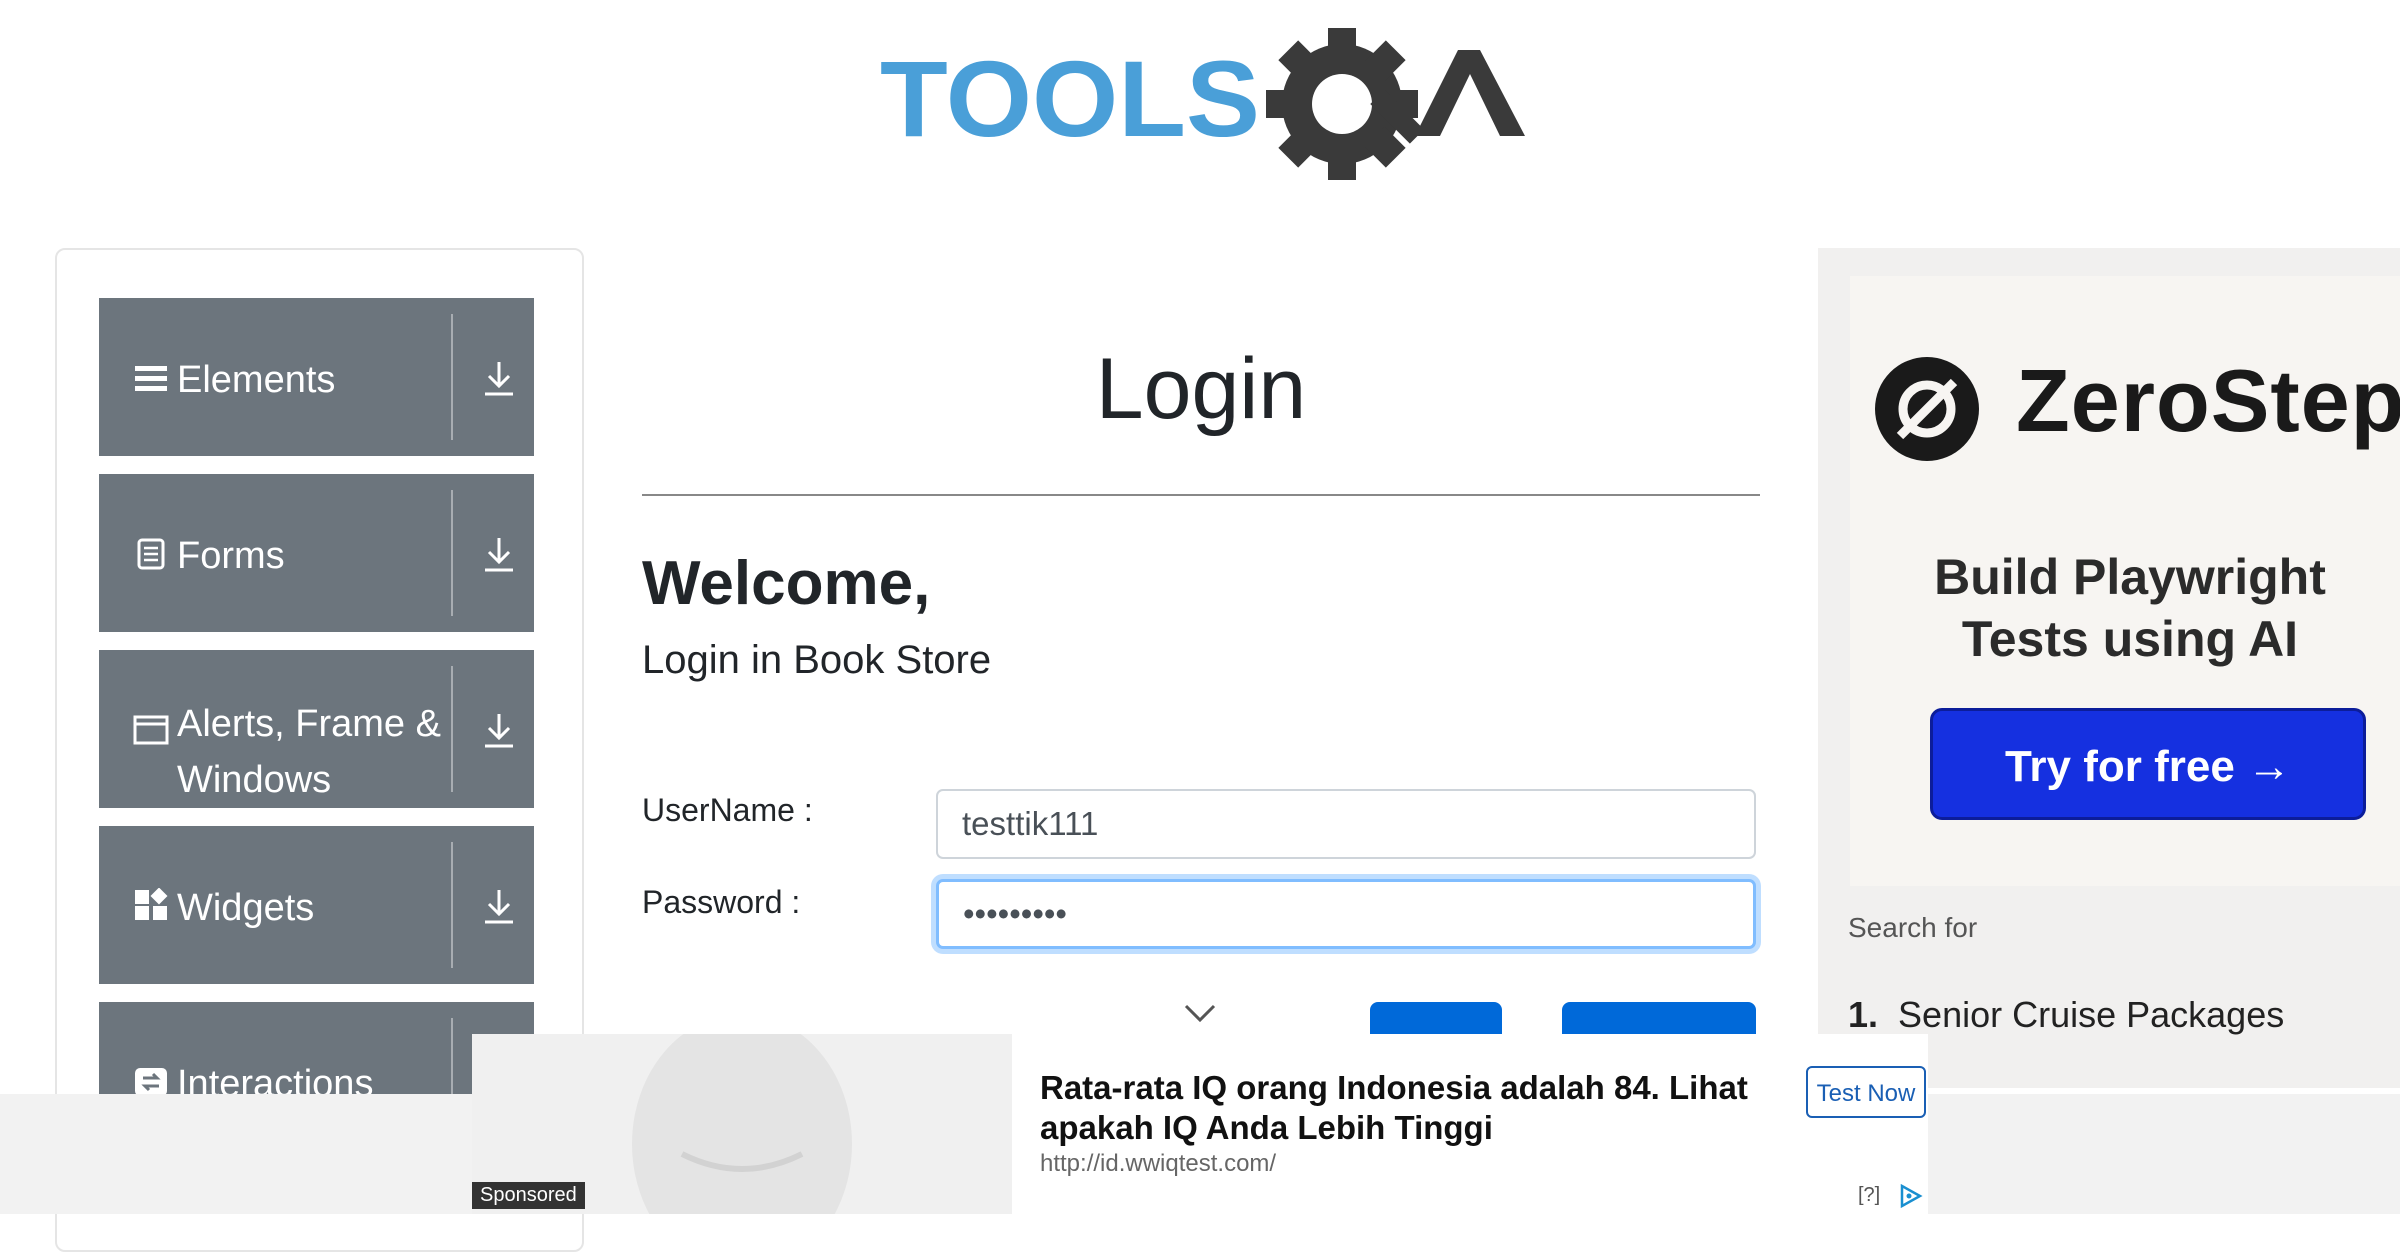 The height and width of the screenshot is (1252, 2400). What do you see at coordinates (1863, 1014) in the screenshot?
I see `search-suggestion-number: 1.` at bounding box center [1863, 1014].